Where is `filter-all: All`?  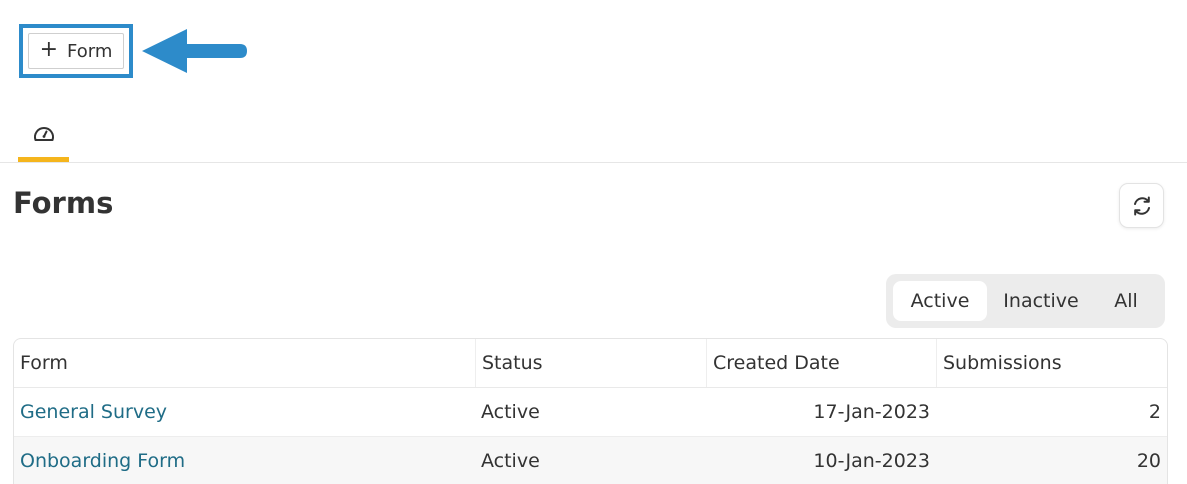
filter-all: All is located at coordinates (1126, 301).